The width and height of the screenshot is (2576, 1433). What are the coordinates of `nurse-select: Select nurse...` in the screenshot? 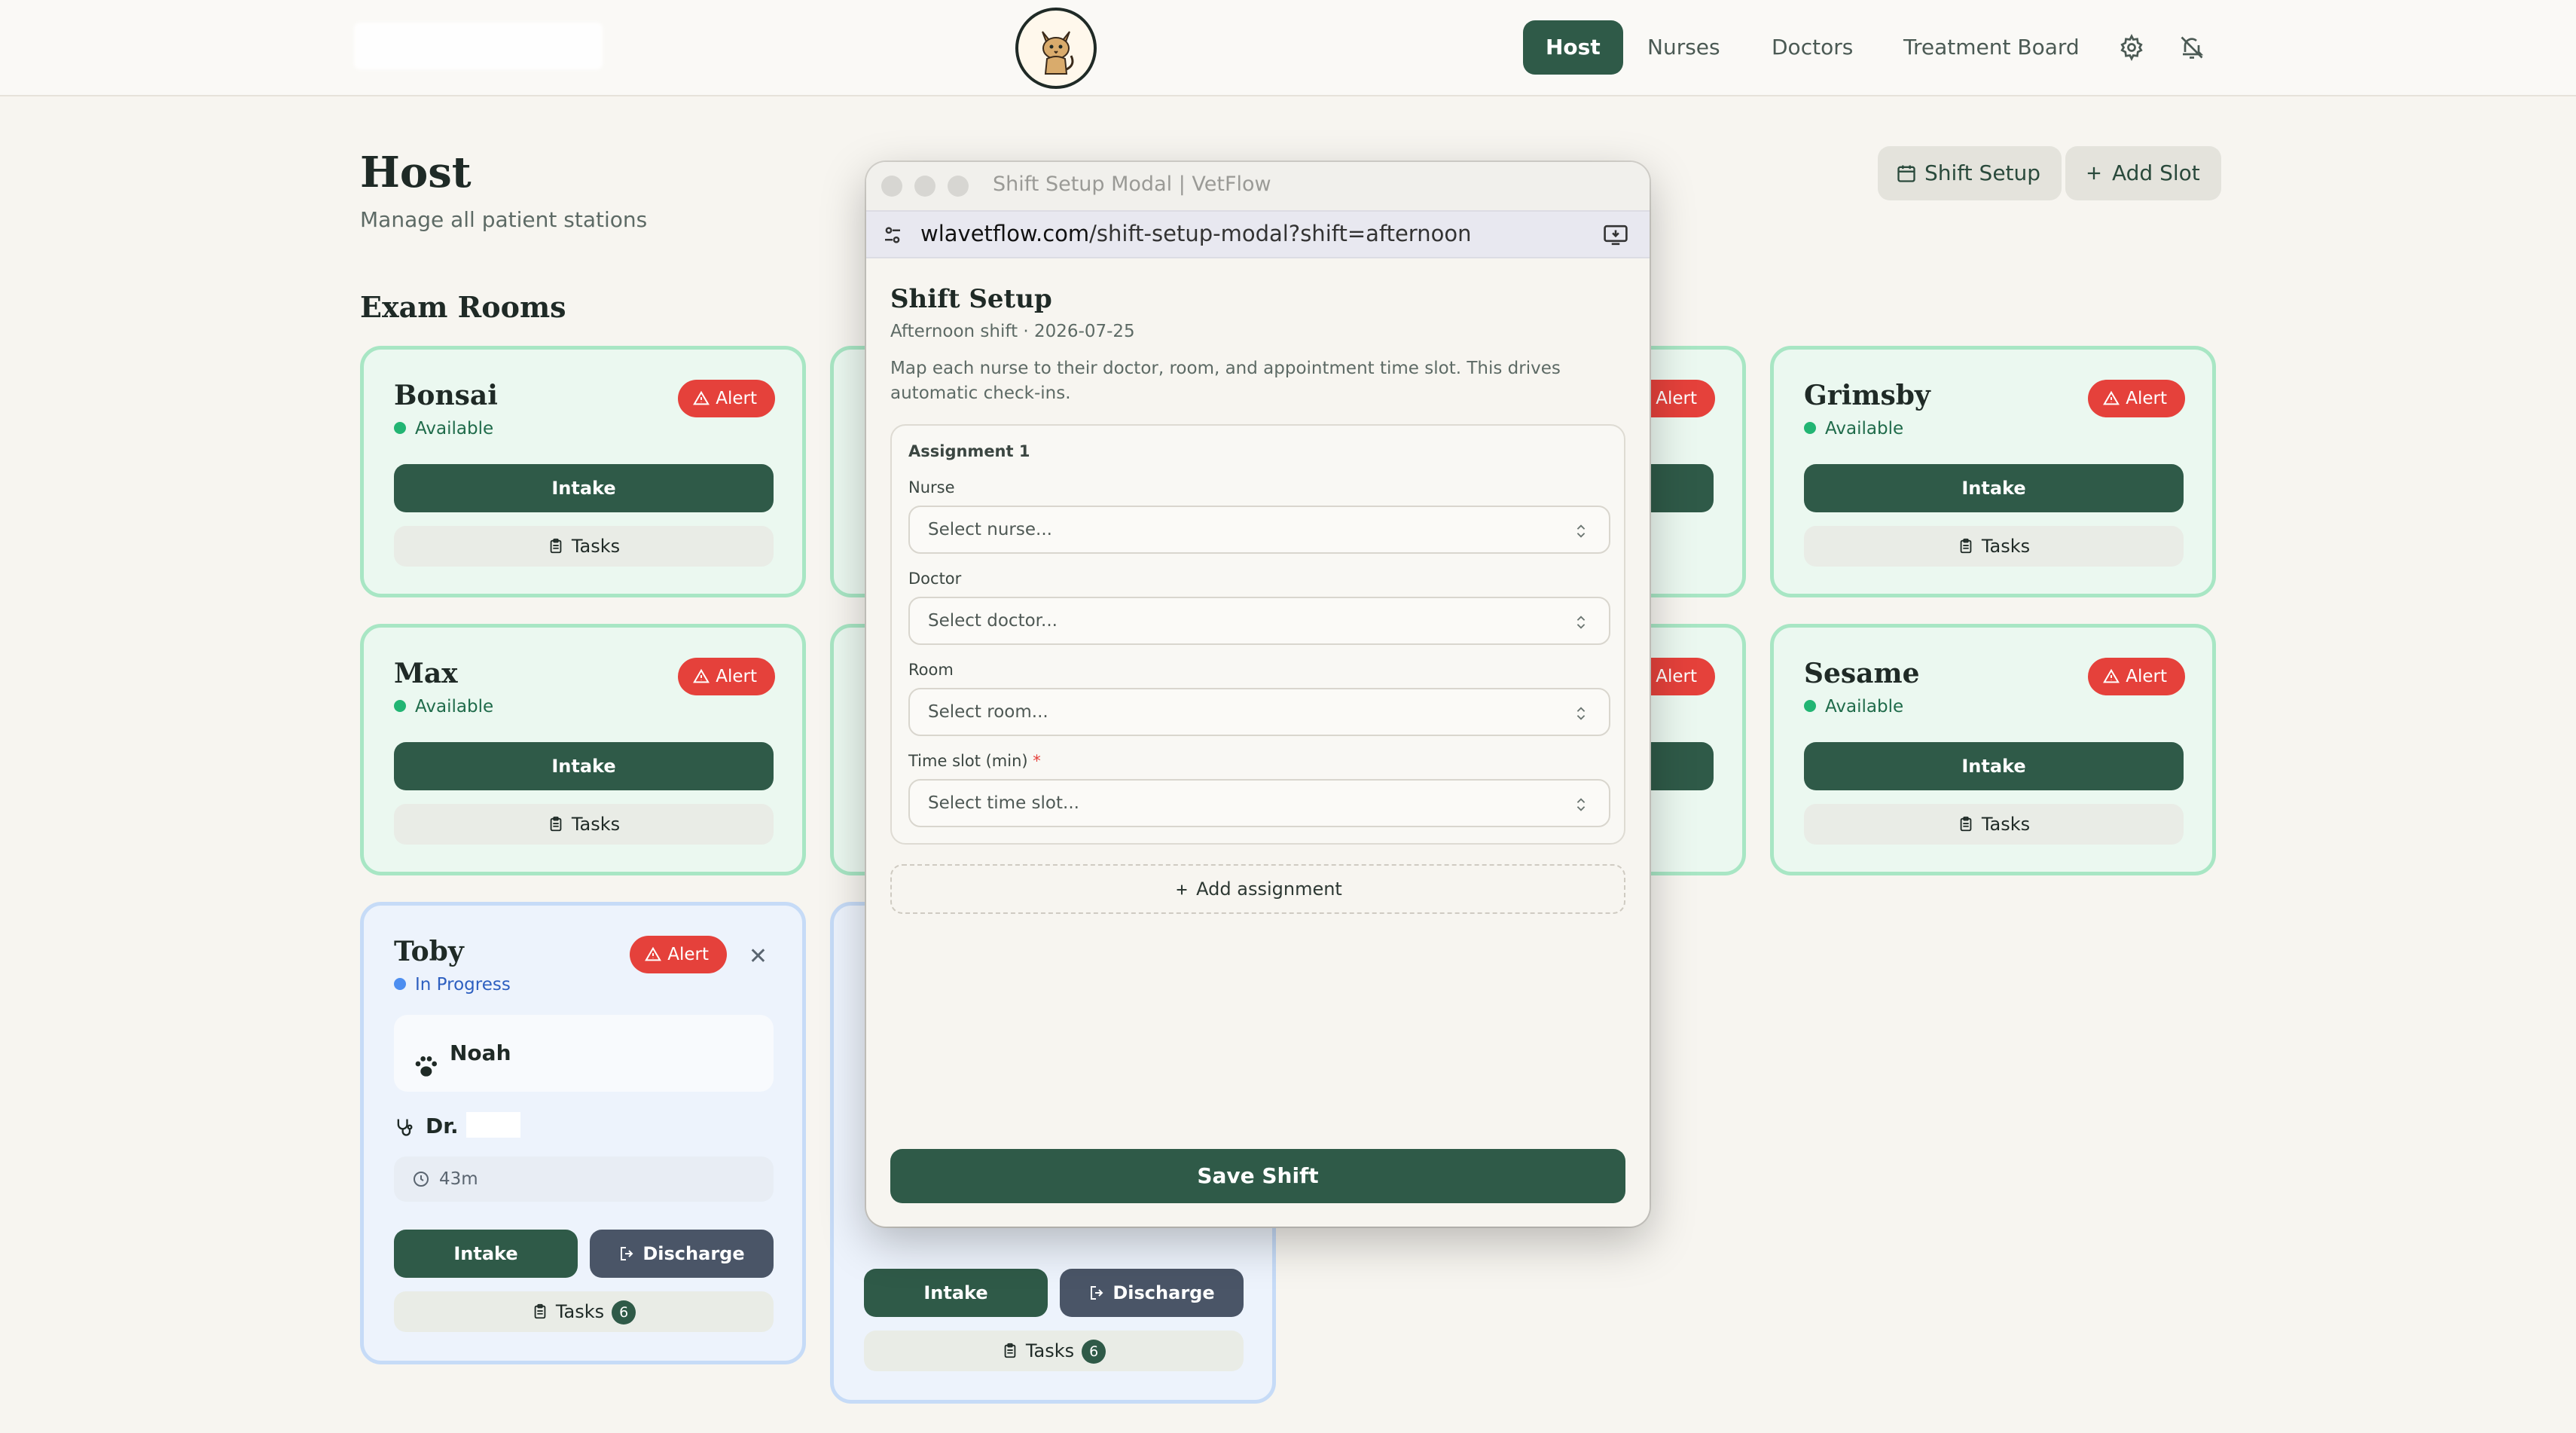 It's located at (1259, 530).